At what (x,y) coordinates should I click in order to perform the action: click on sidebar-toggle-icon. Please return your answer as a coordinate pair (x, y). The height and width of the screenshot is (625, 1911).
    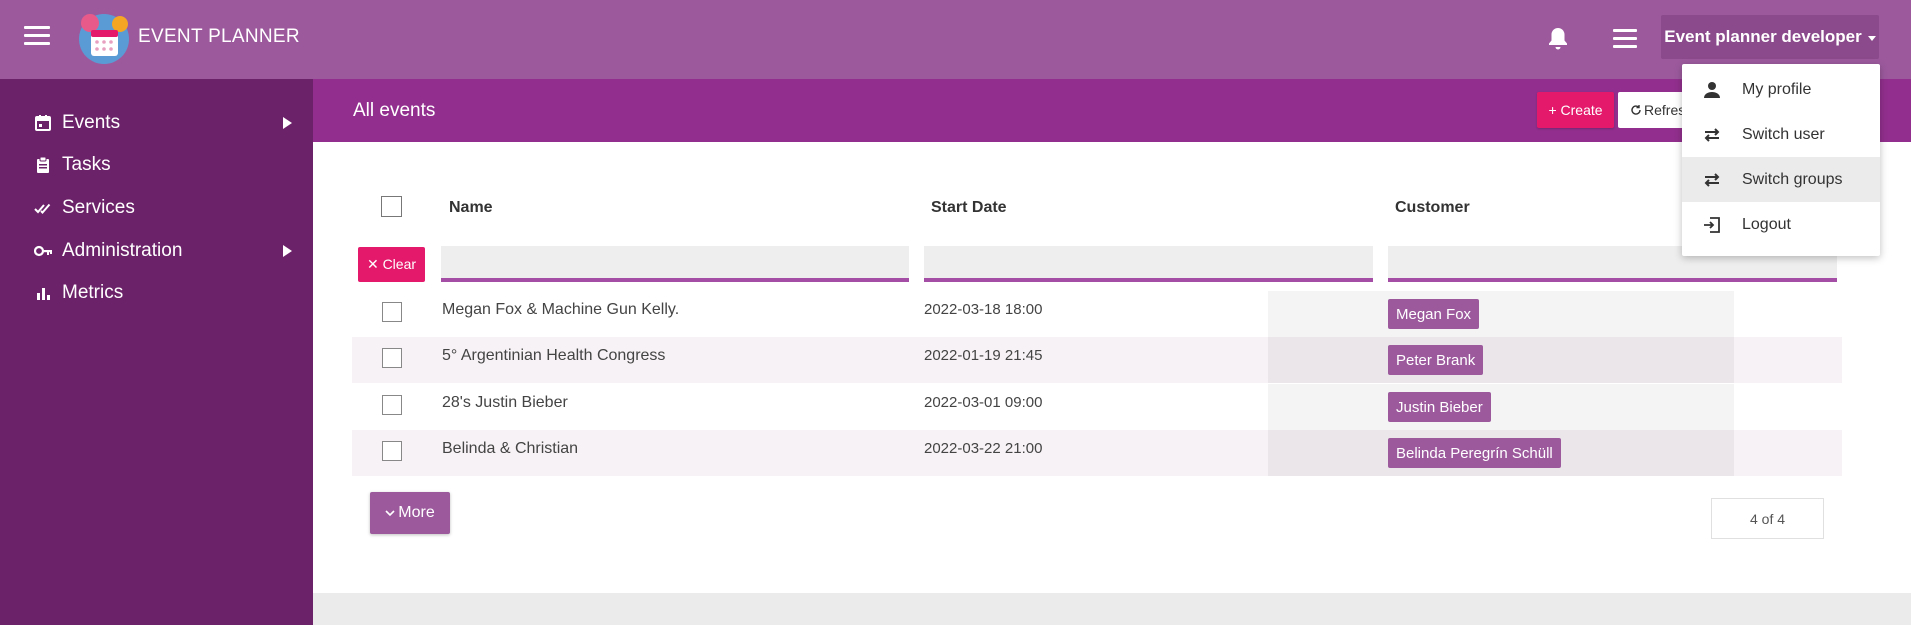
    Looking at the image, I should click on (37, 38).